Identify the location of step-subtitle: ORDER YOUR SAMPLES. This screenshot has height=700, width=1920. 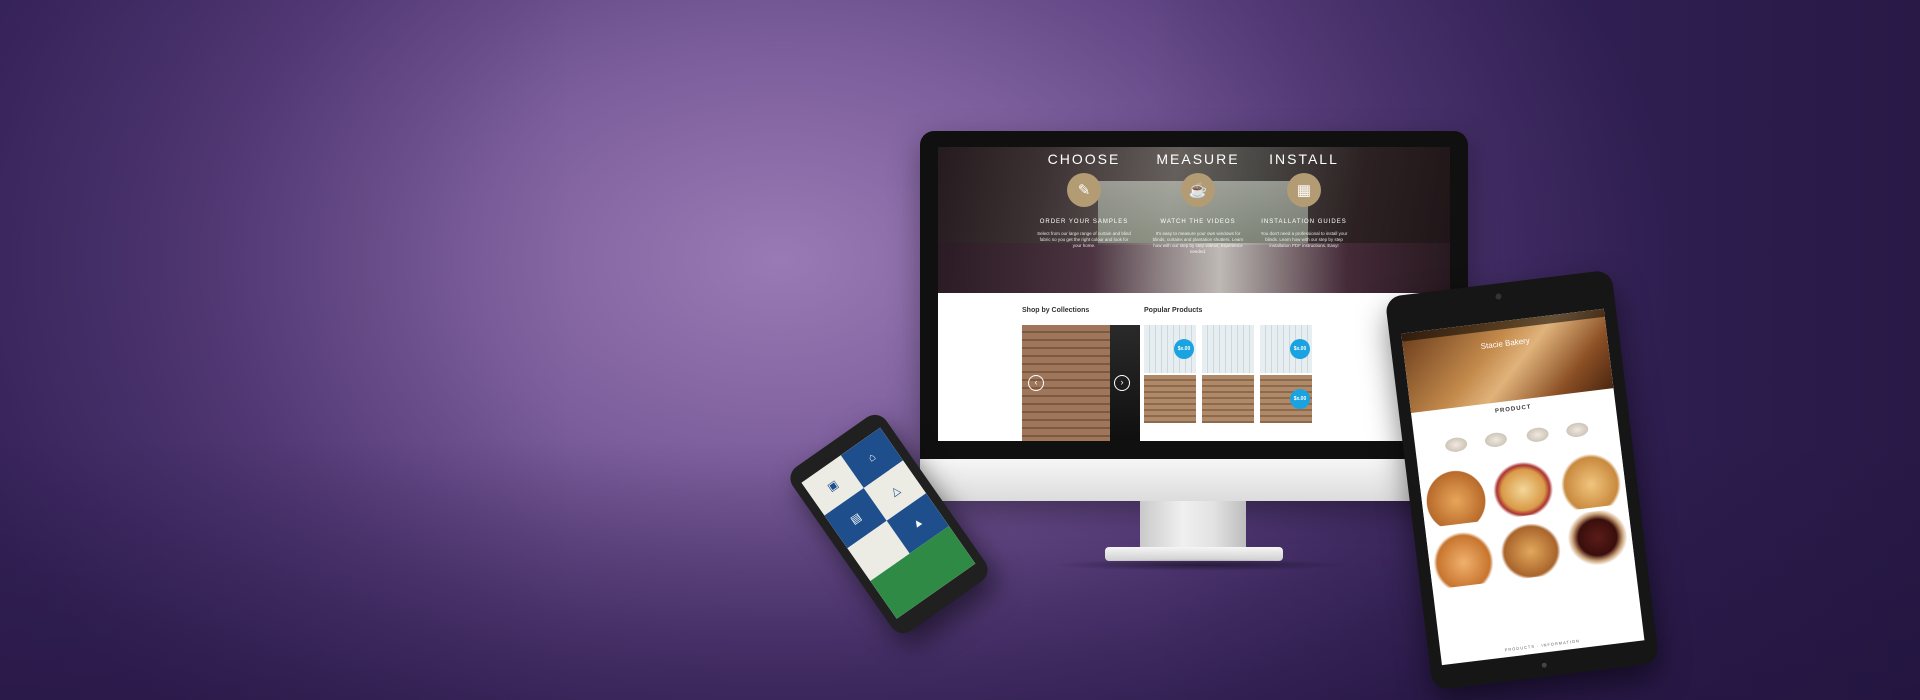
(1084, 222).